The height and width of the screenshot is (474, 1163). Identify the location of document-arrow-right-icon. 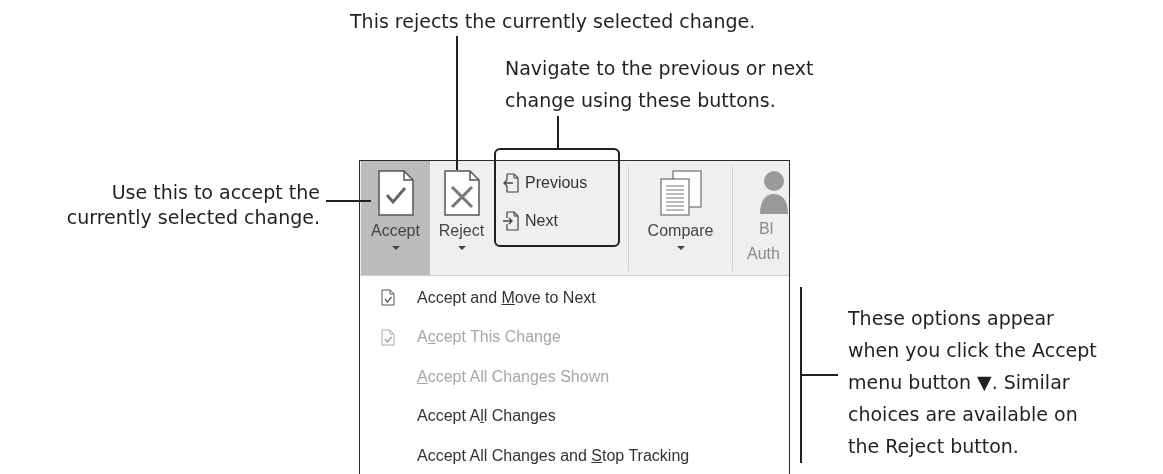
(511, 221).